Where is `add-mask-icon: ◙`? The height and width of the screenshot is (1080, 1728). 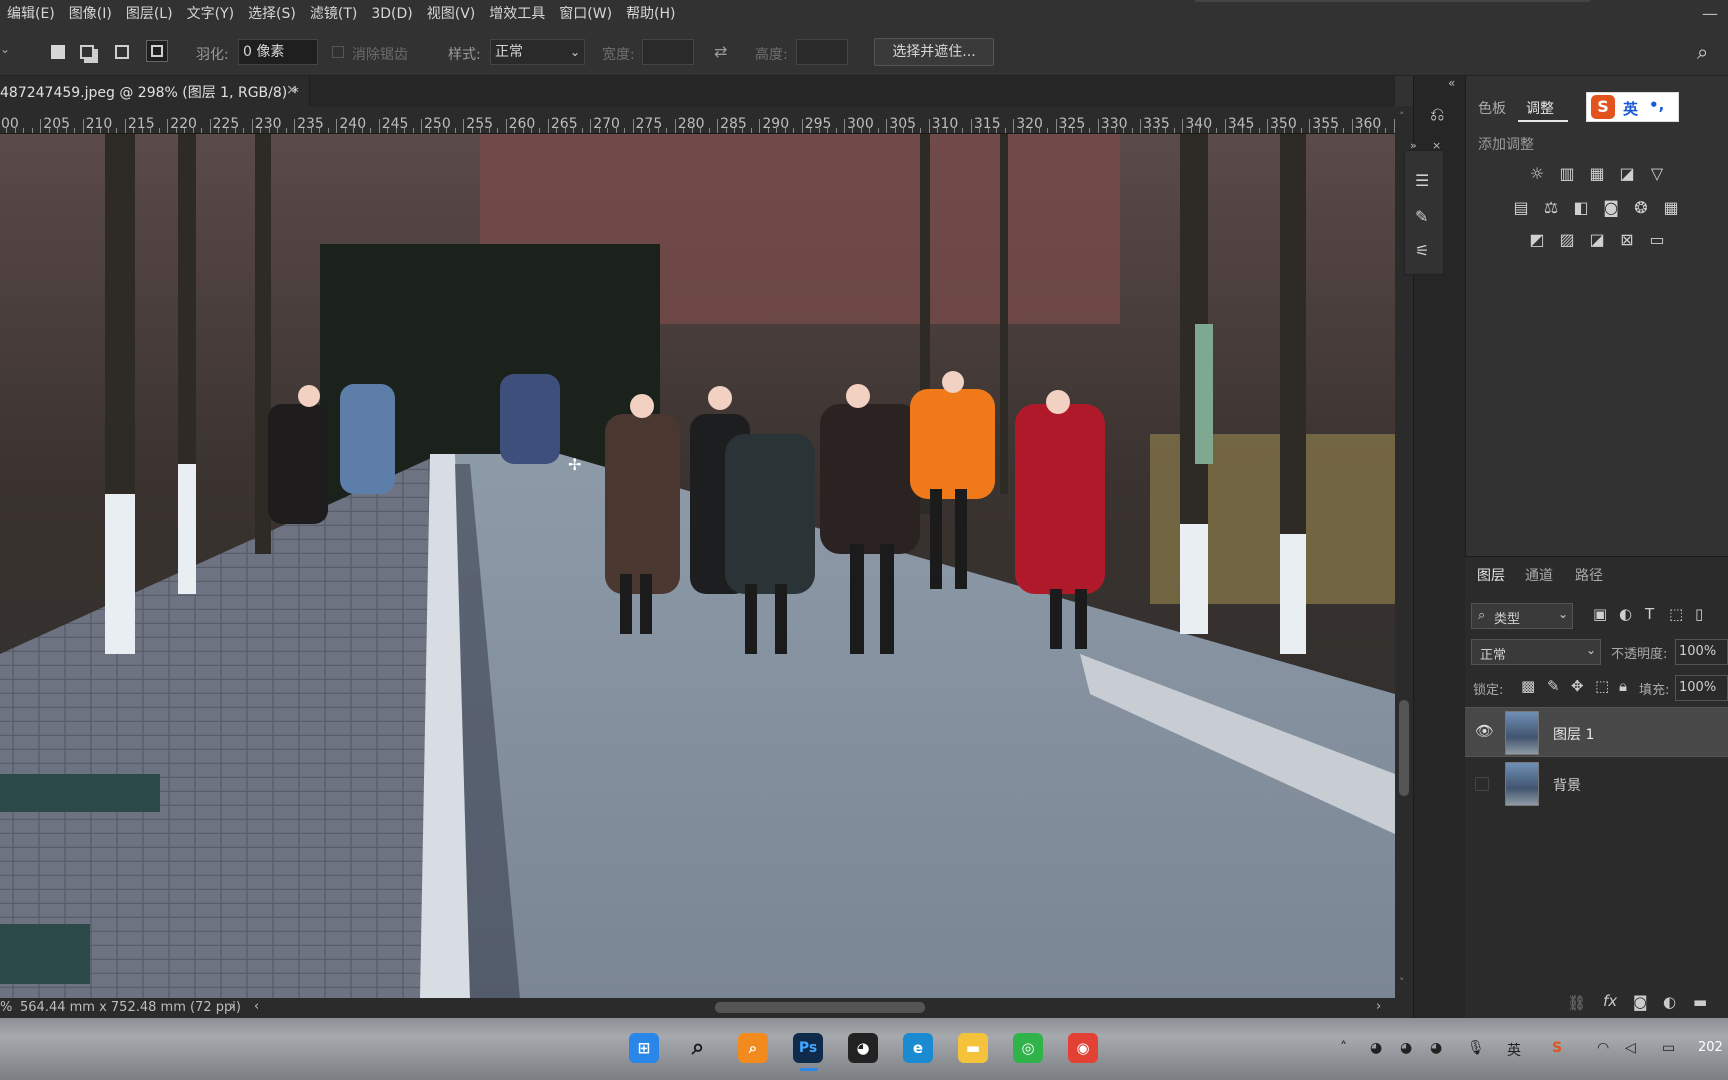 add-mask-icon: ◙ is located at coordinates (1640, 1002).